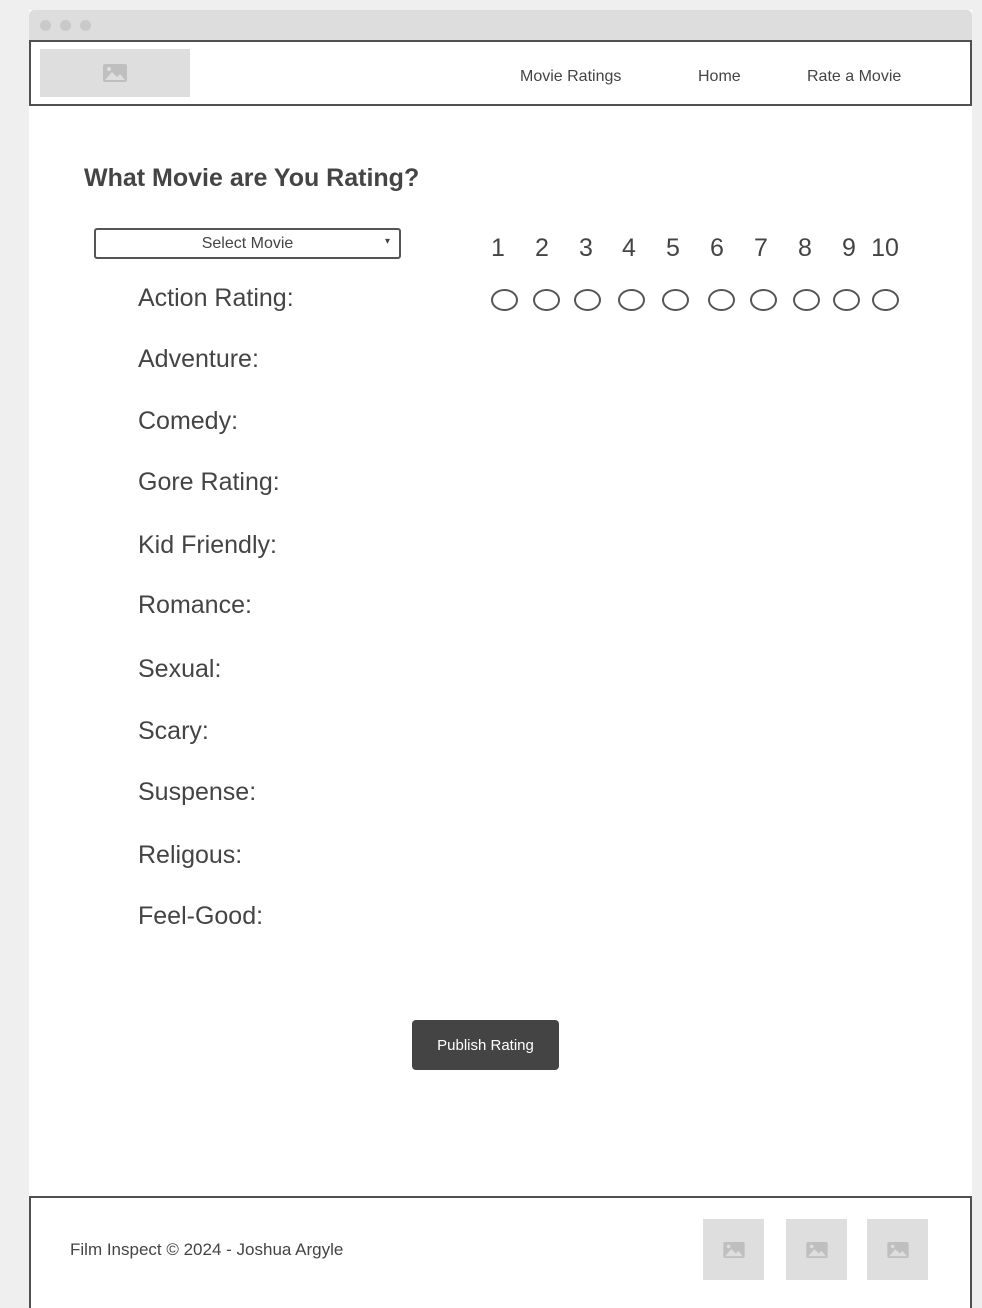  Describe the element at coordinates (498, 248) in the screenshot. I see `scale-number: 1` at that location.